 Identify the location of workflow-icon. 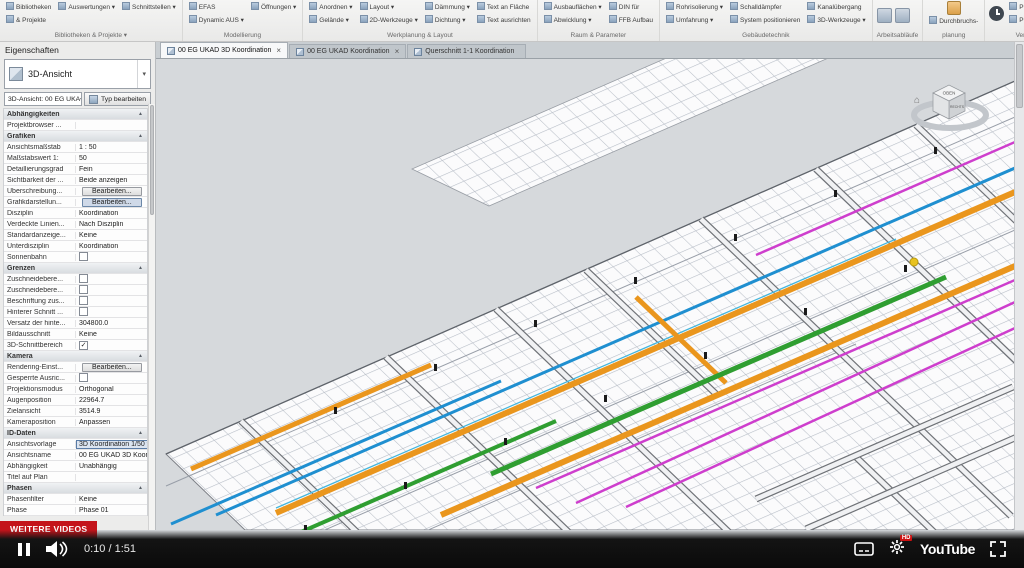
(884, 15).